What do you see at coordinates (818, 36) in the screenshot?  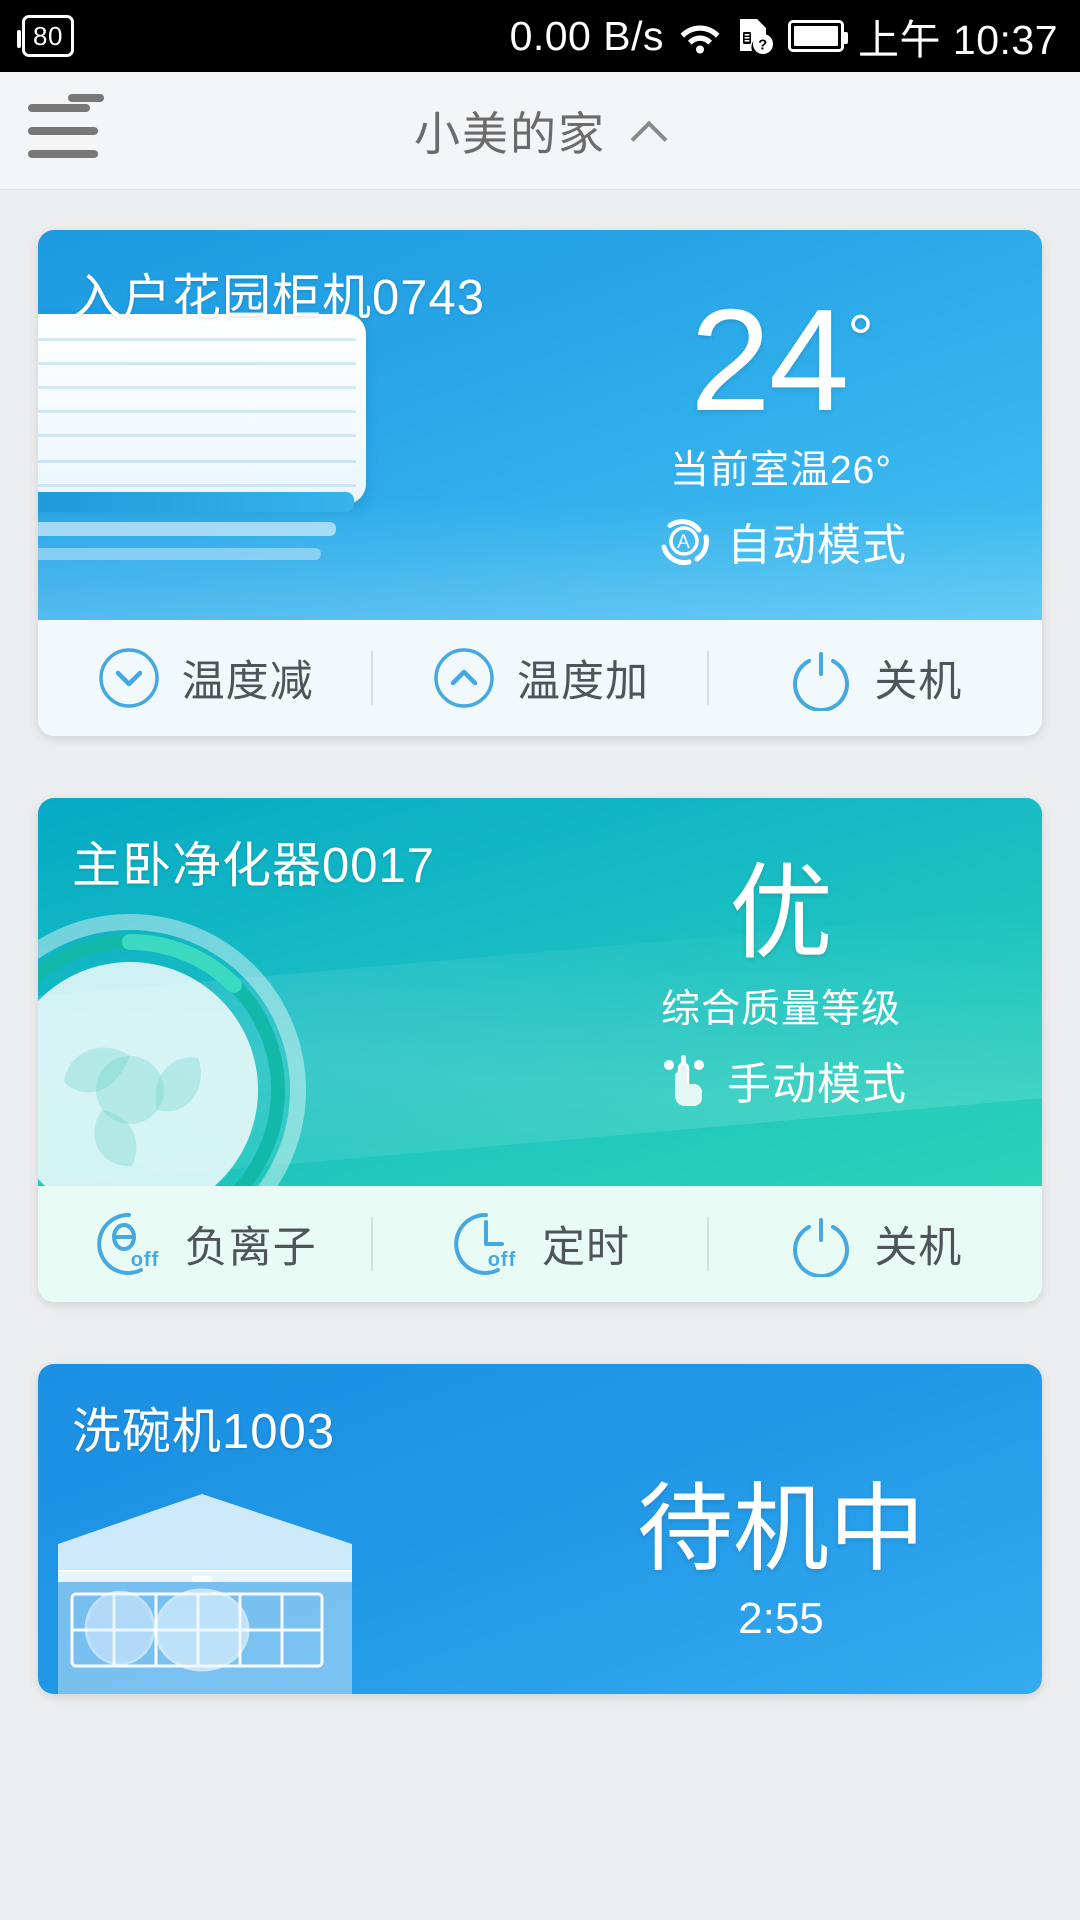 I see `battery-icon` at bounding box center [818, 36].